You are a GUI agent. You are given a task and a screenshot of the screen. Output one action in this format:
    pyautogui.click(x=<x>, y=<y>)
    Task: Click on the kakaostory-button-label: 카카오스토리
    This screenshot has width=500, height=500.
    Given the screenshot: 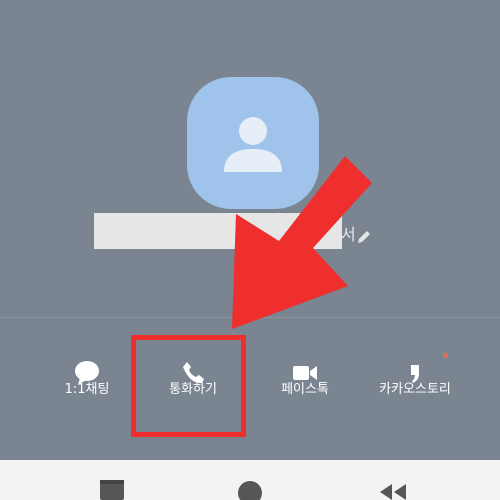 What is the action you would take?
    pyautogui.click(x=415, y=389)
    